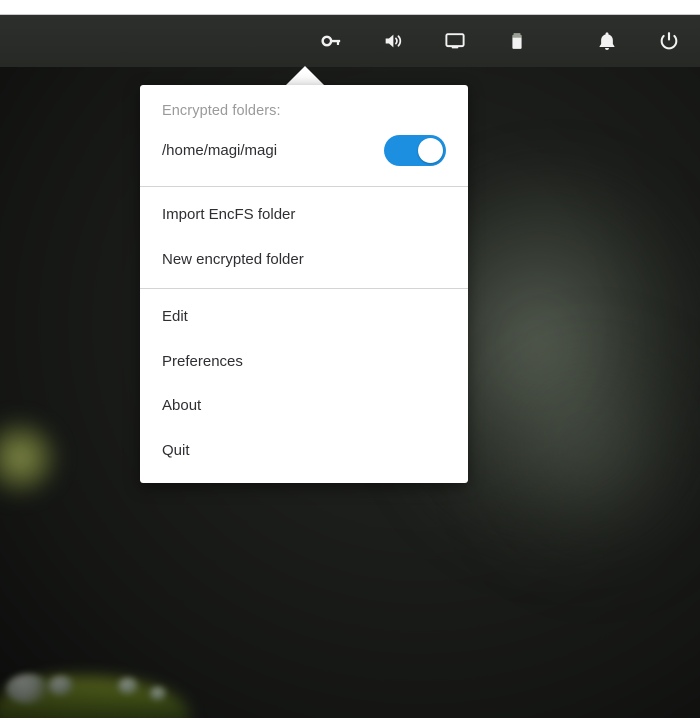 This screenshot has width=700, height=718. I want to click on notification-bell-icon, so click(607, 41).